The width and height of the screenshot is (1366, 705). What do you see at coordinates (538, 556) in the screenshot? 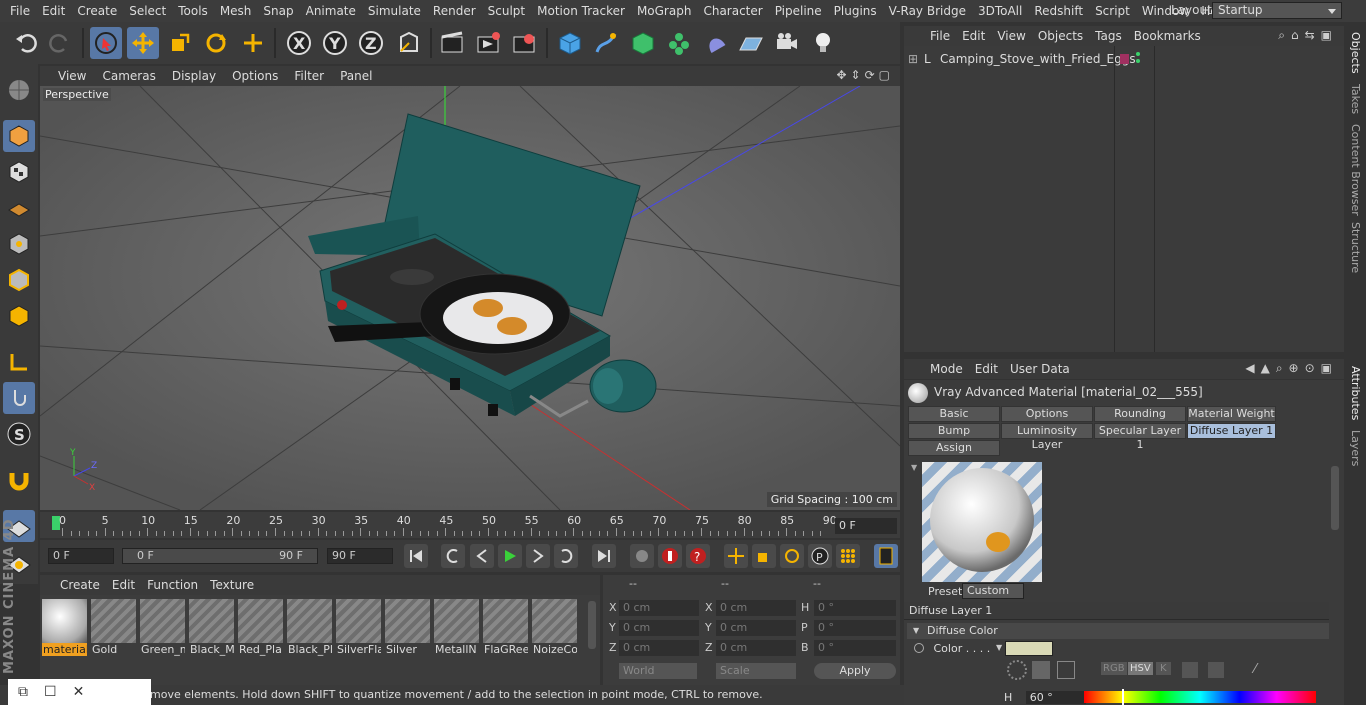
I see `next-frame-icon` at bounding box center [538, 556].